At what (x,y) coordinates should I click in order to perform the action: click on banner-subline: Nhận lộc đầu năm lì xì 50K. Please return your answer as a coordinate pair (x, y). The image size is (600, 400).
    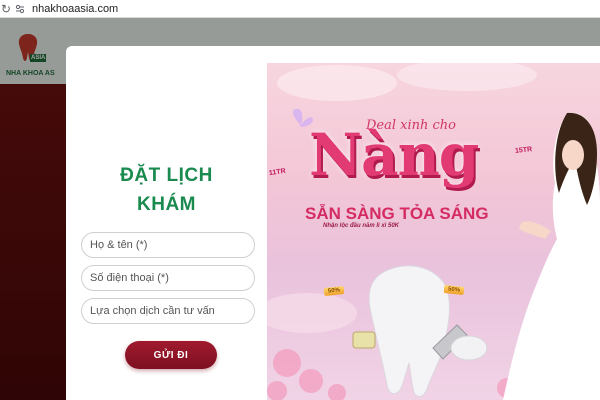
    Looking at the image, I should click on (361, 226).